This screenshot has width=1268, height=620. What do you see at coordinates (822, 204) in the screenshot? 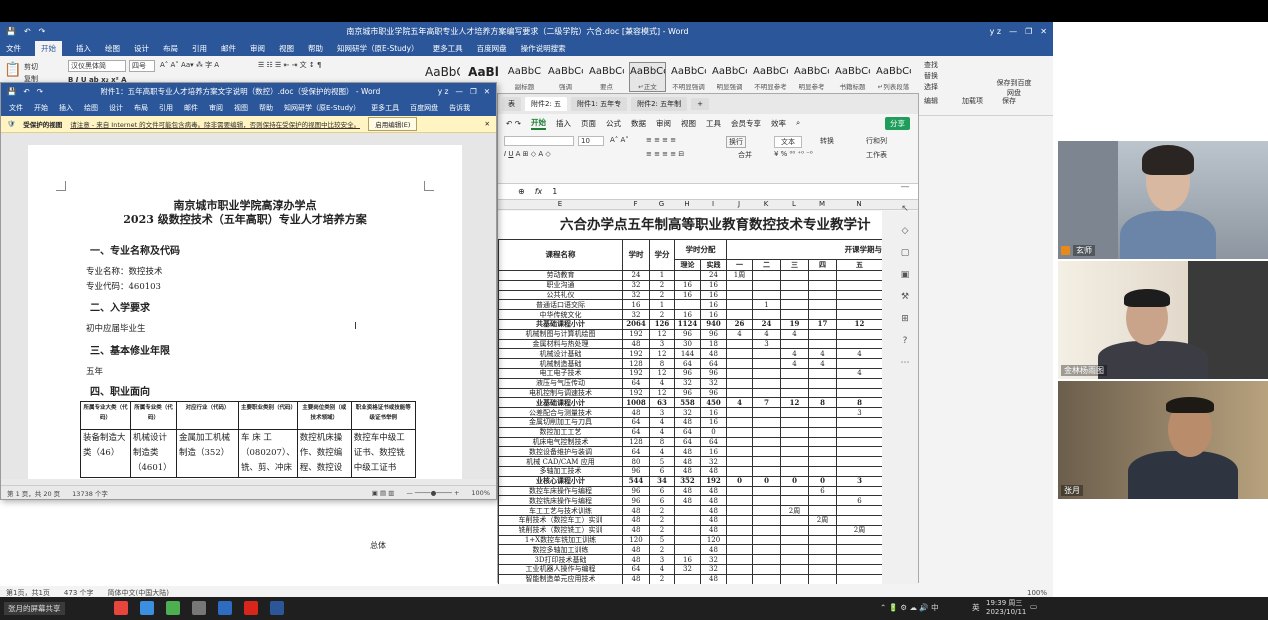
I see `column-letter: M` at bounding box center [822, 204].